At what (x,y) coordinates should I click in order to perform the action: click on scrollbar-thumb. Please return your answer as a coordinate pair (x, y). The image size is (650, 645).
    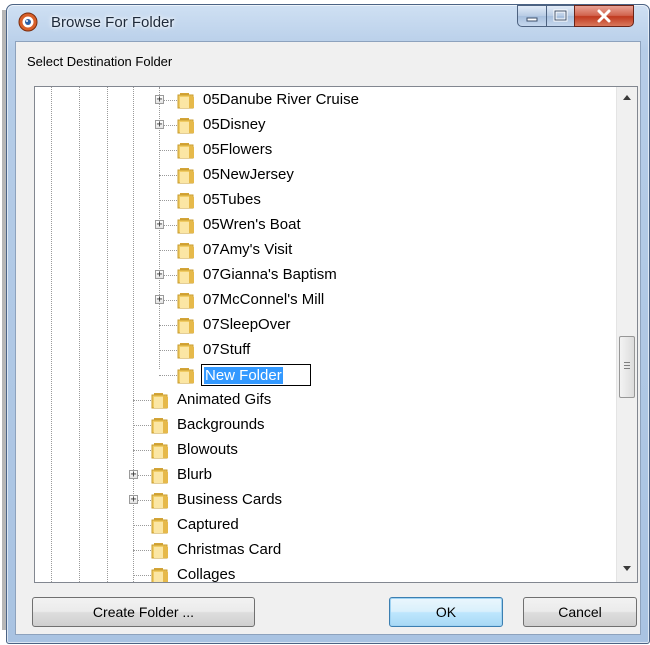
    Looking at the image, I should click on (627, 367).